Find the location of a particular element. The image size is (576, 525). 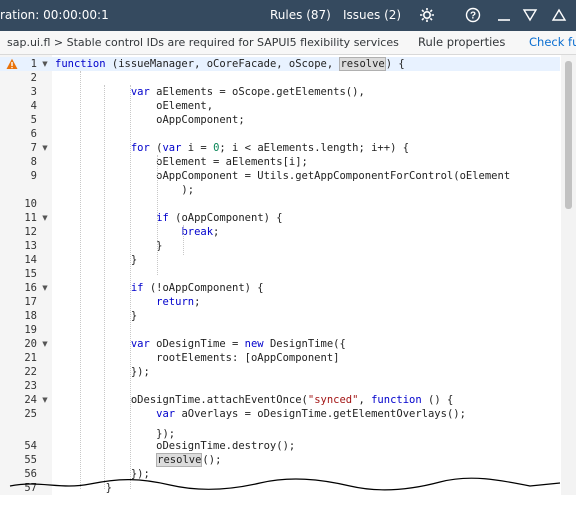

line-number: 23 is located at coordinates (30, 386).